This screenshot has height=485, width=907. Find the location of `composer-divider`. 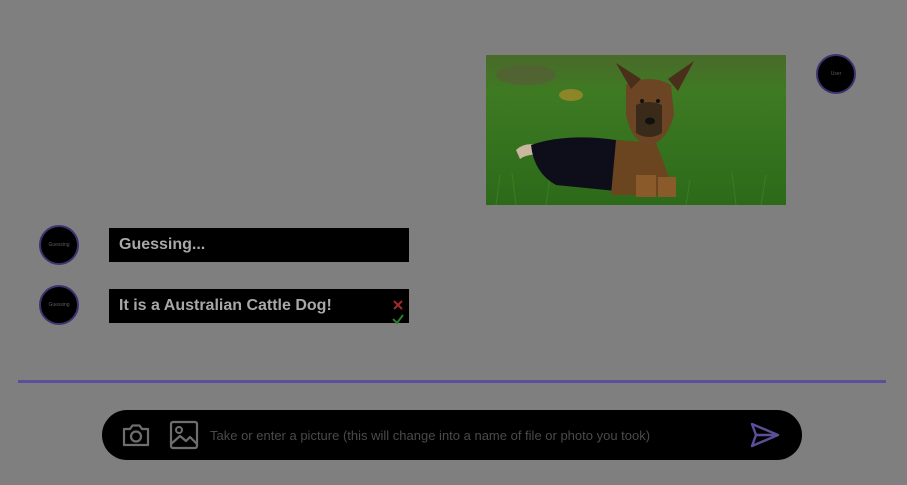

composer-divider is located at coordinates (452, 381).